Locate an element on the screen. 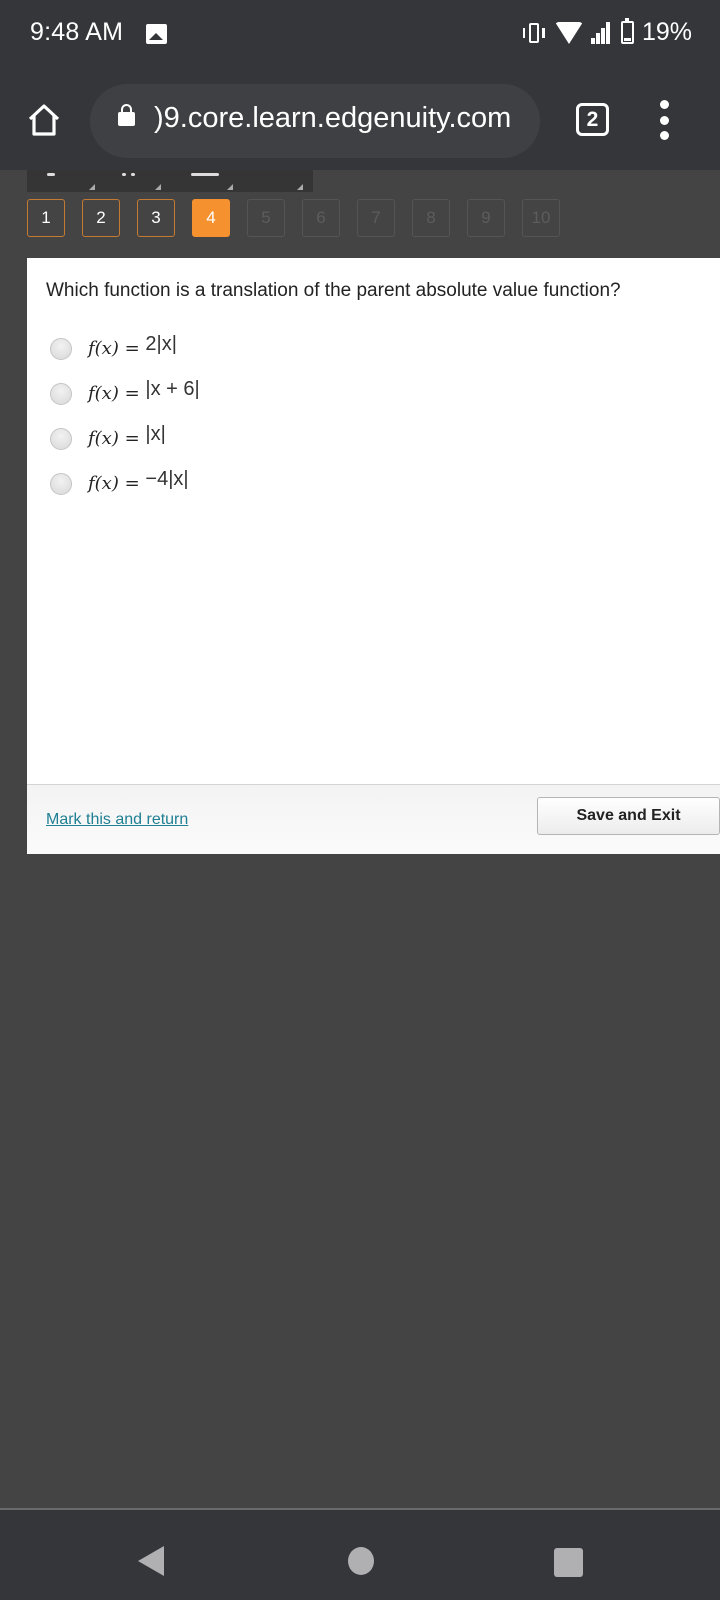 The image size is (720, 1600). question-nav-6: 6 is located at coordinates (321, 218).